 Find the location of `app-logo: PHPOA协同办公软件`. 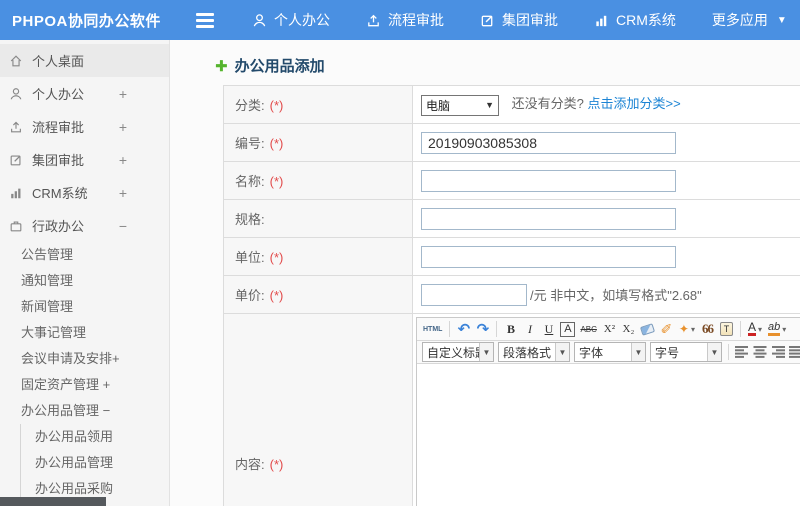

app-logo: PHPOA协同办公软件 is located at coordinates (86, 21).